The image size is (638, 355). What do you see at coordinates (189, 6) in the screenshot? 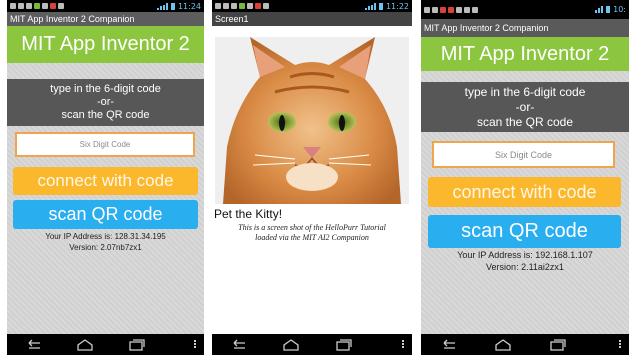
I see `status-time: 11:24` at bounding box center [189, 6].